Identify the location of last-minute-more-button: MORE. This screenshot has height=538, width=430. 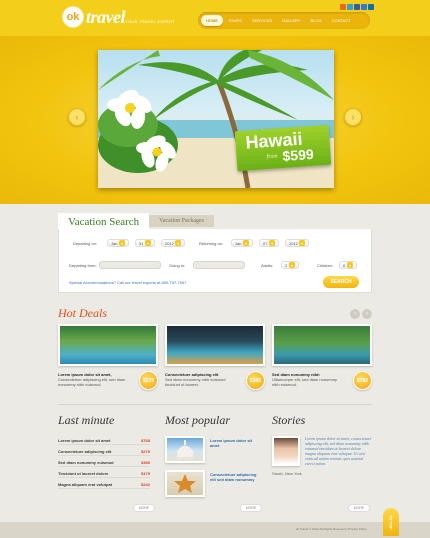
(144, 508).